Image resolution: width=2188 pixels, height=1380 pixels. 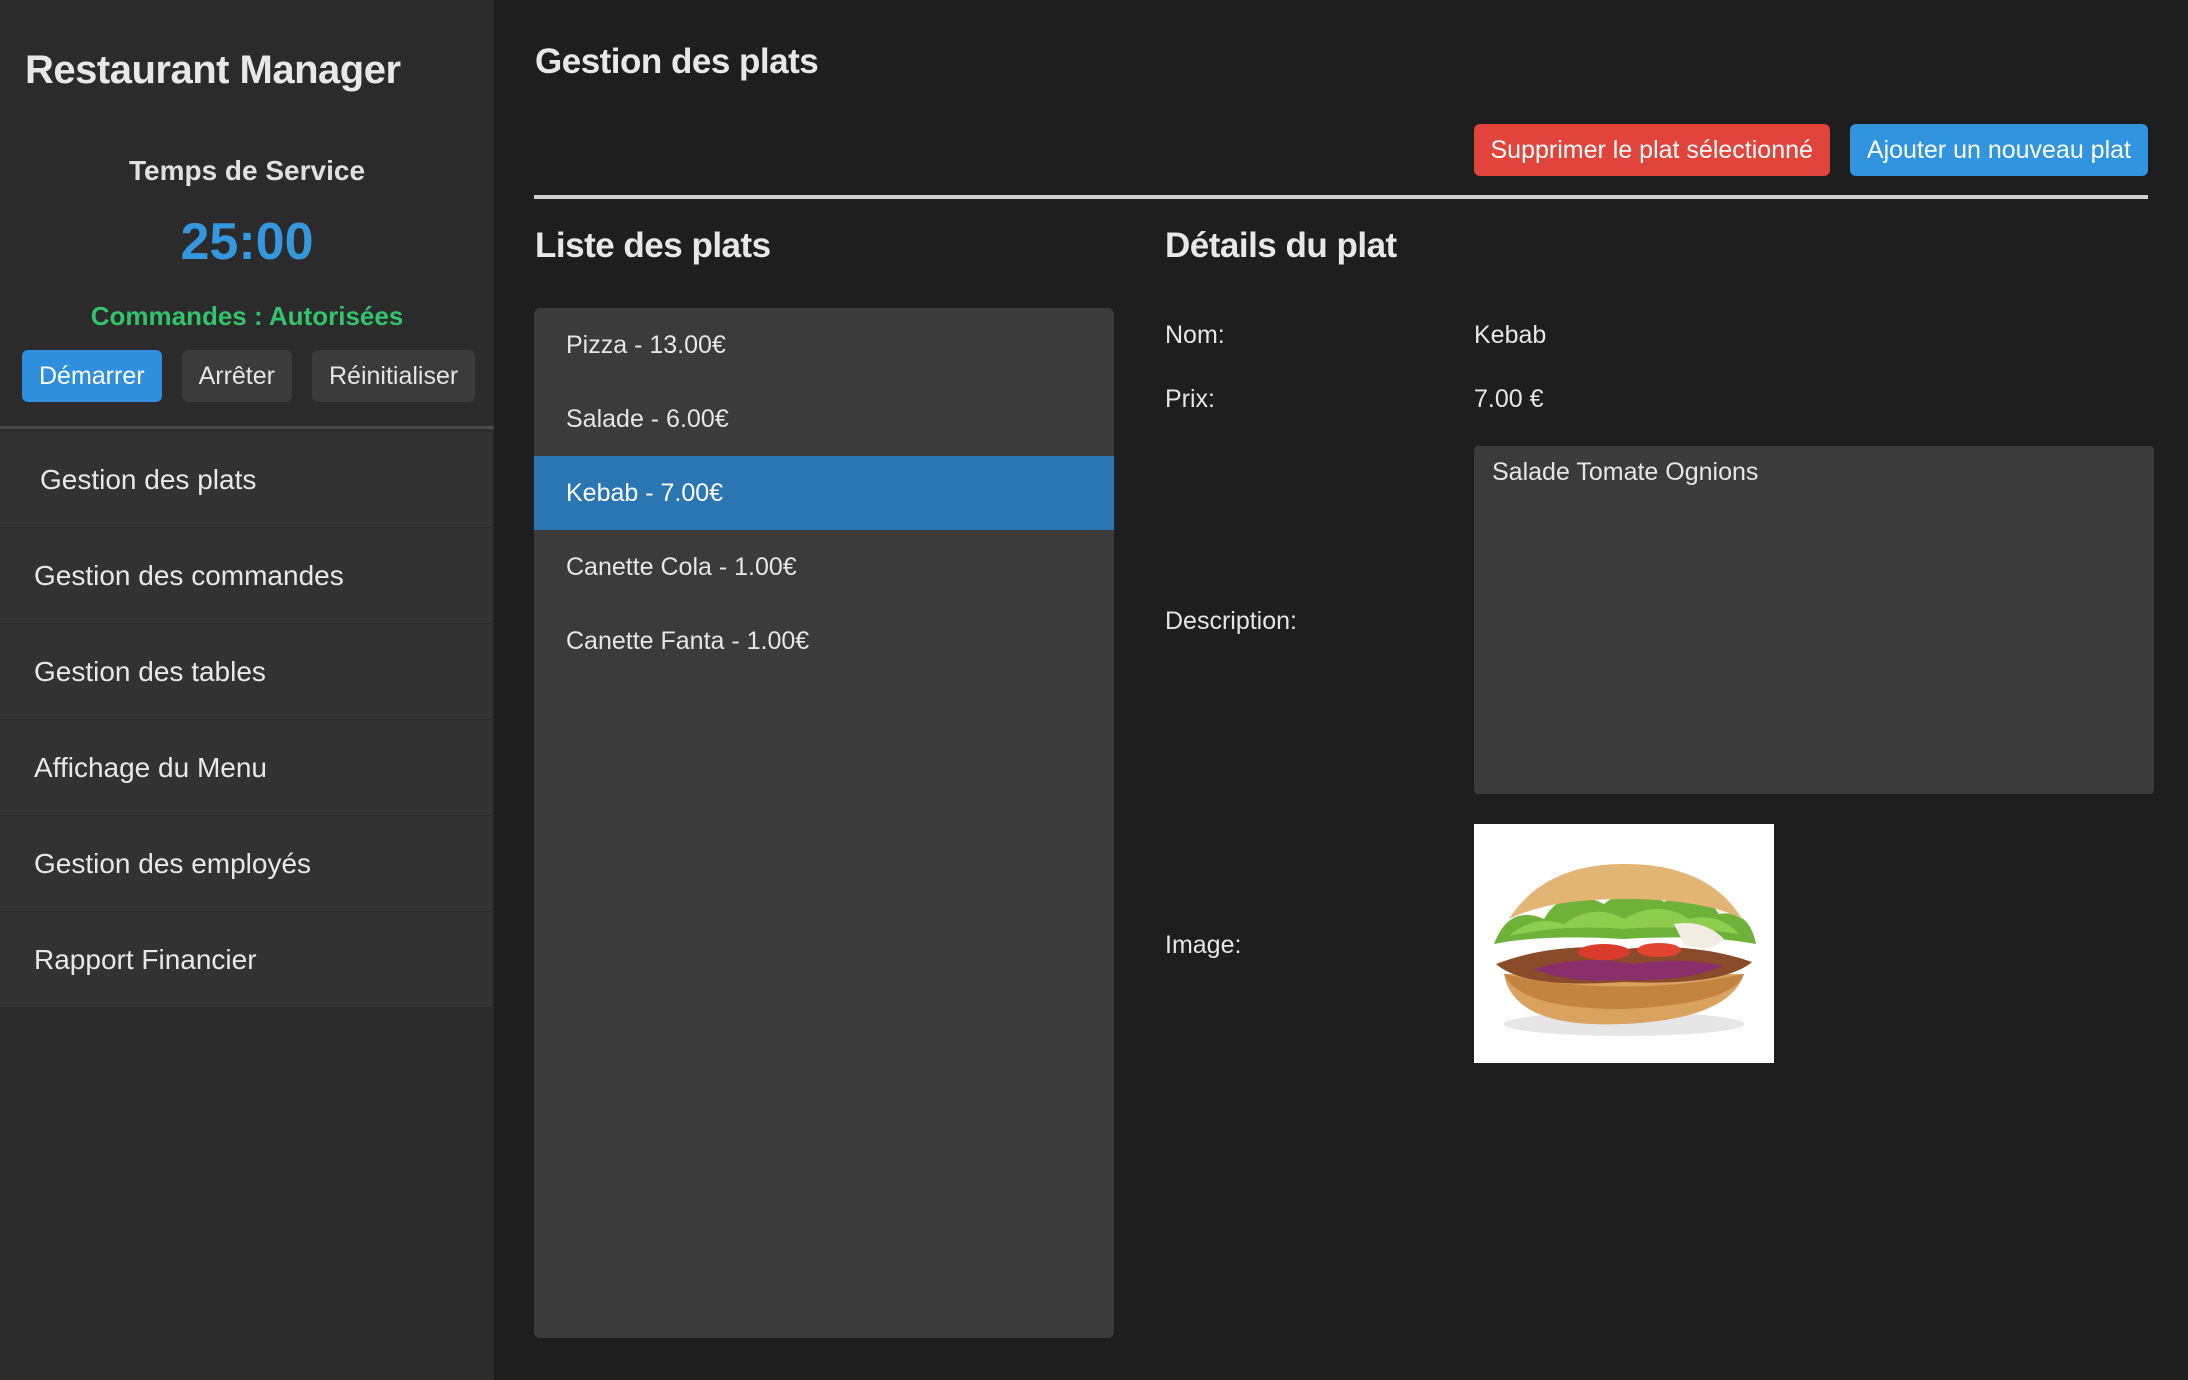 I want to click on nav-item-affichage-menu: Affichage du Menu, so click(x=247, y=768).